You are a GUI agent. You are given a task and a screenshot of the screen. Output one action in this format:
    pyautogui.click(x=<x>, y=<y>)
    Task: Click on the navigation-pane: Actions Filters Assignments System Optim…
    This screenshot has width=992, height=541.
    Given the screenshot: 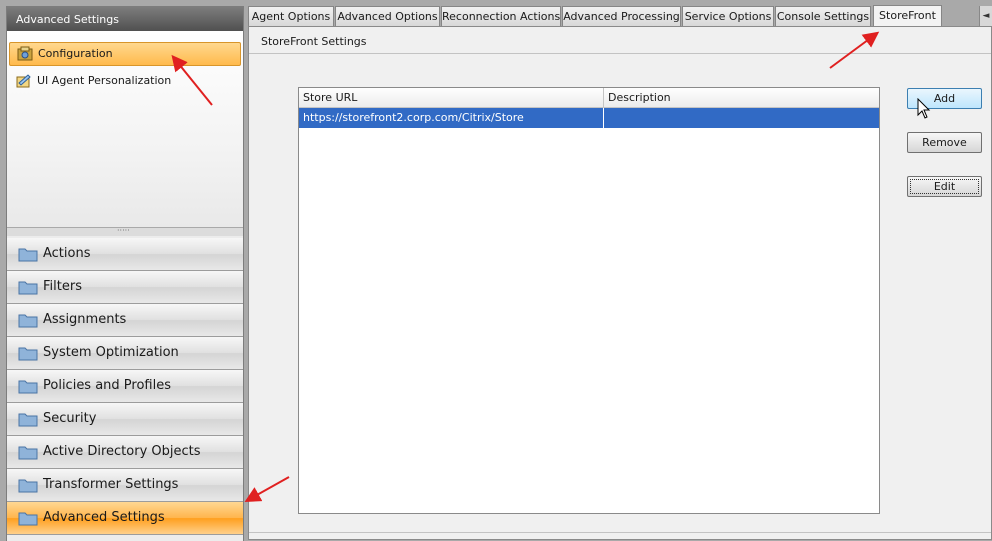 What is the action you would take?
    pyautogui.click(x=125, y=388)
    